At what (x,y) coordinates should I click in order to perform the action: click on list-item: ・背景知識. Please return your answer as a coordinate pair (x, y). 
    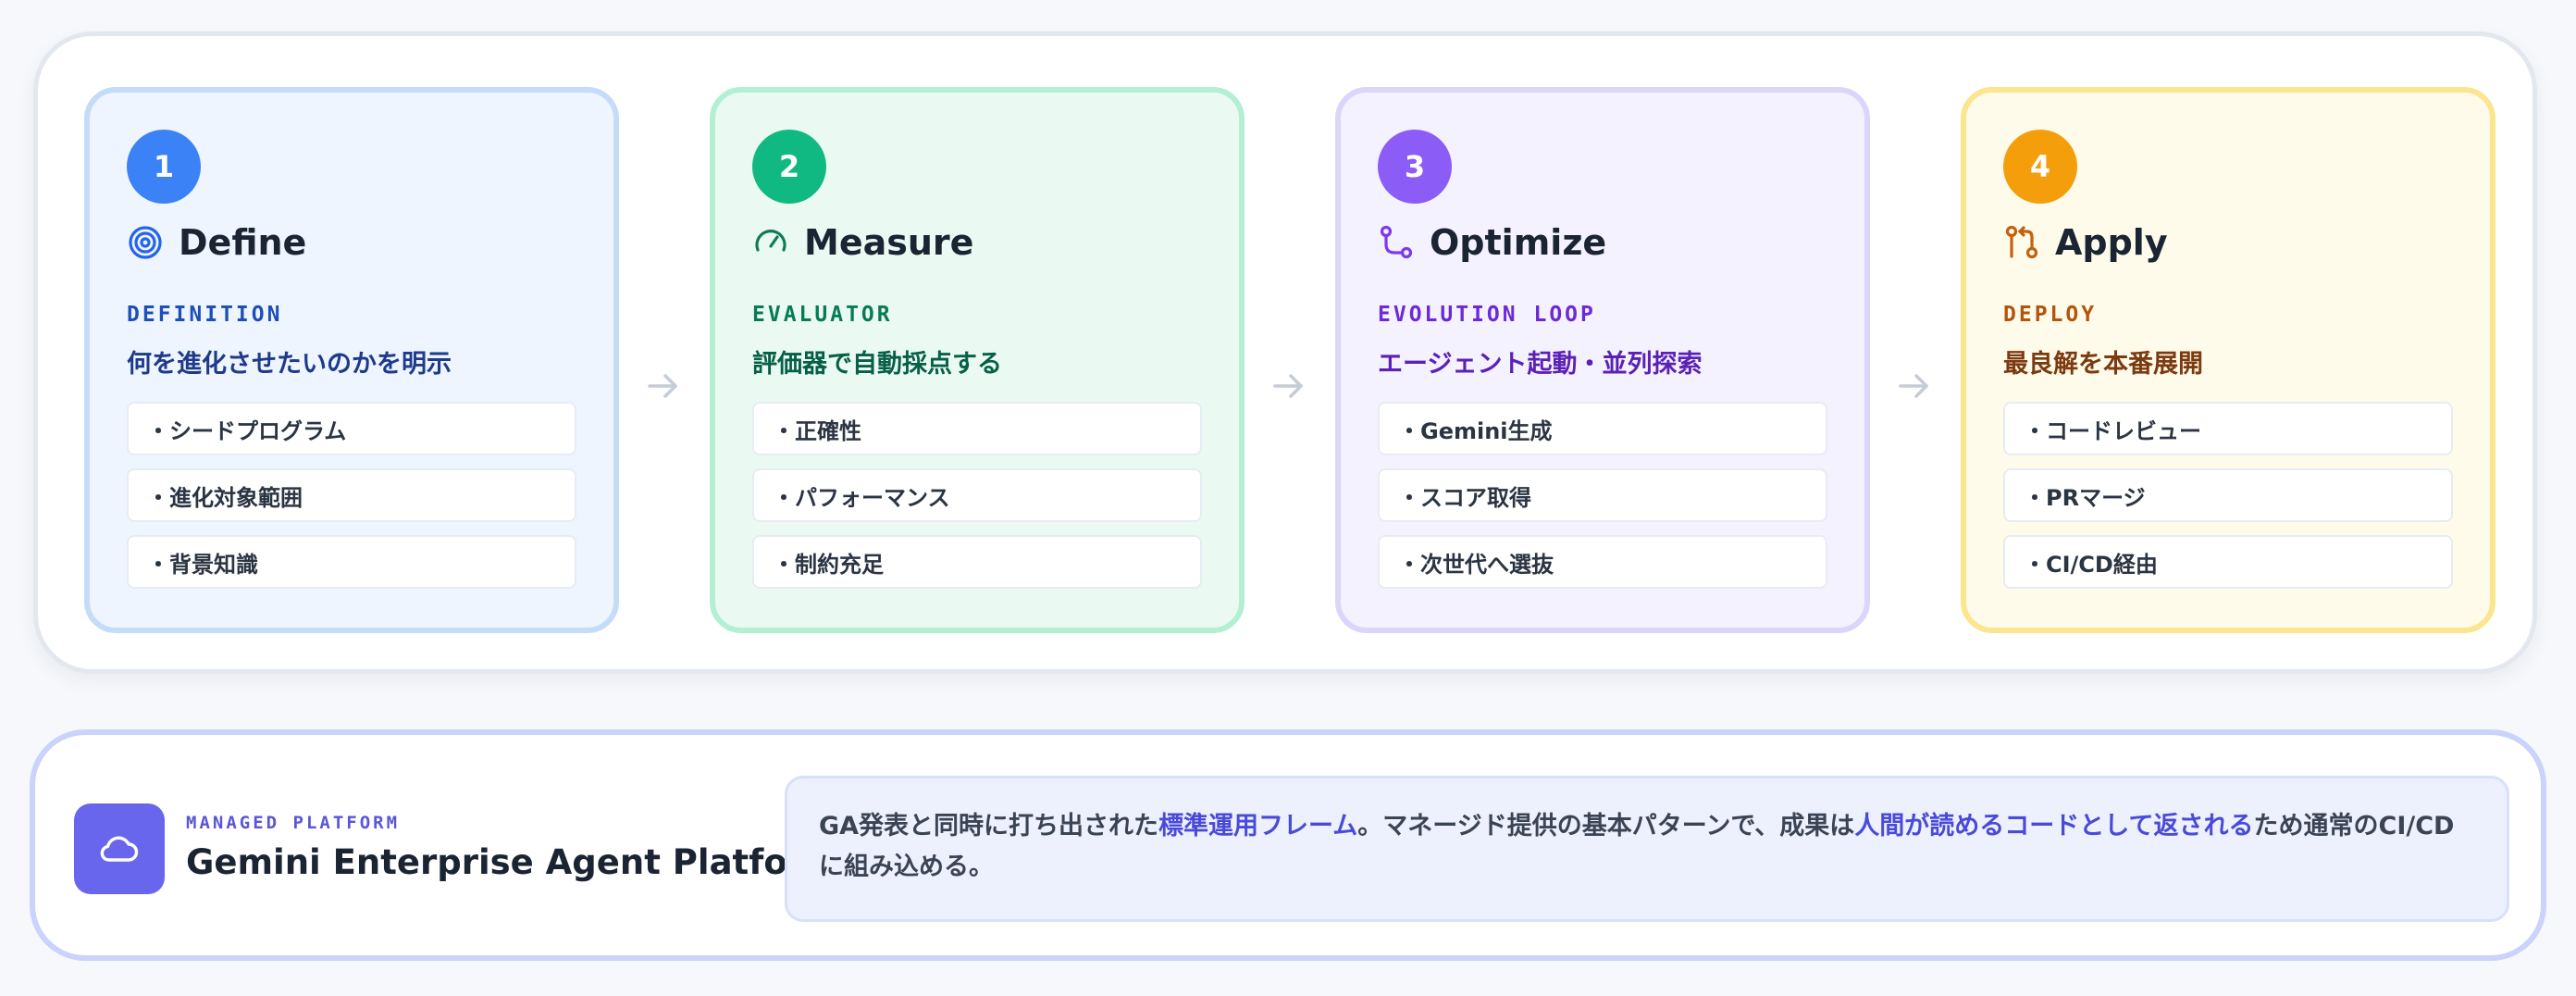
    Looking at the image, I should click on (352, 562).